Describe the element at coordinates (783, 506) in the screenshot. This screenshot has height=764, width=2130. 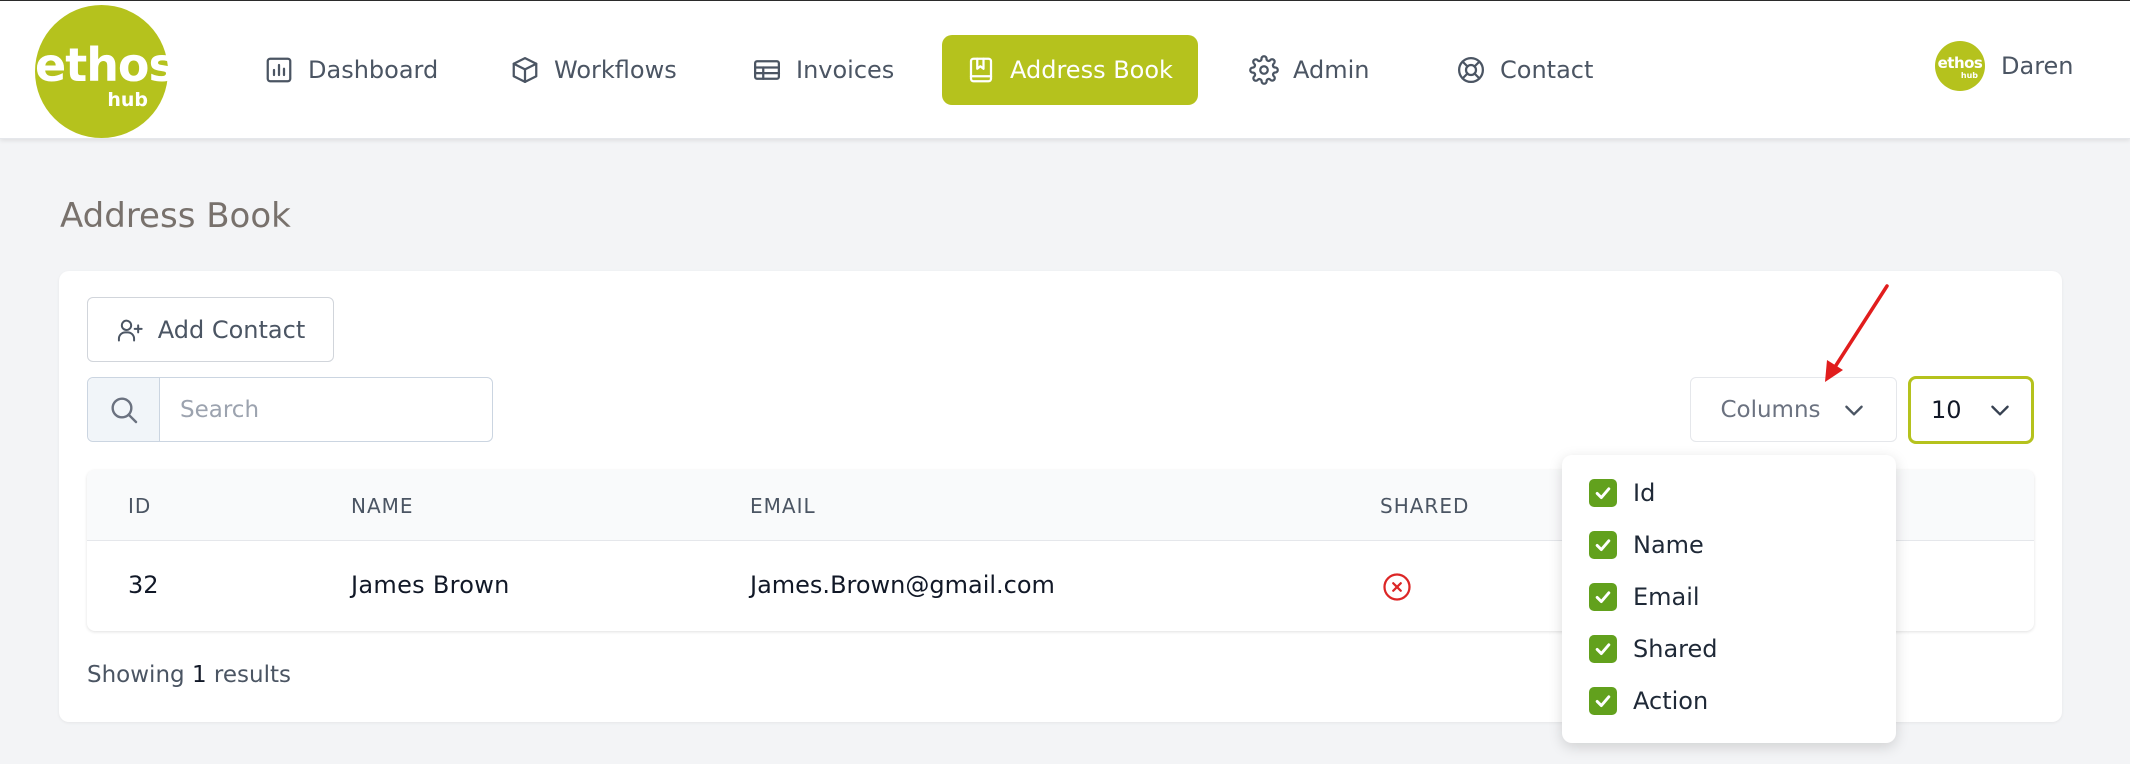
I see `column-header-email: EMAIL` at that location.